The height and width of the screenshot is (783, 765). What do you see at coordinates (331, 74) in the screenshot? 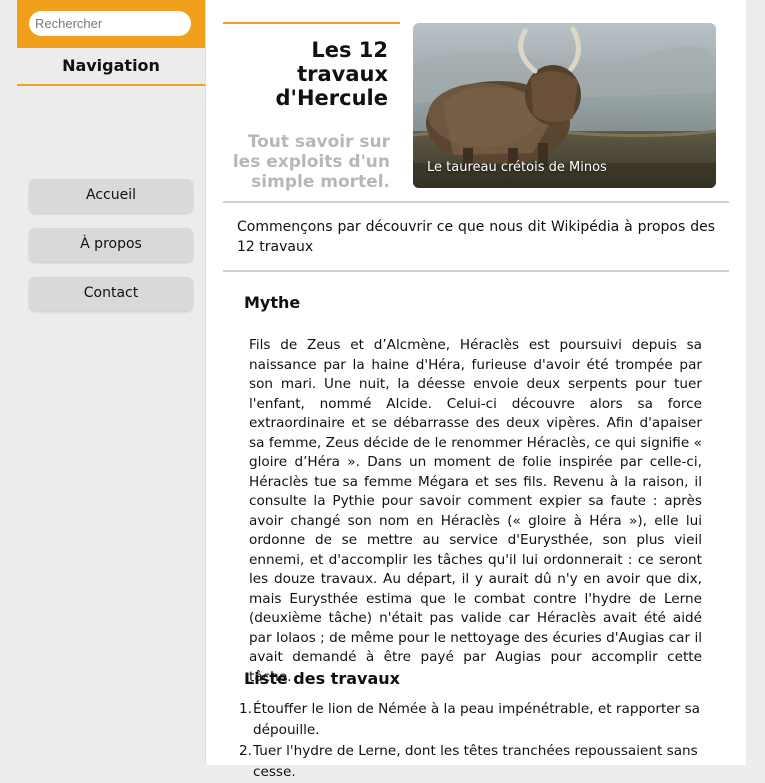
I see `page-title: Les 12 travaux d'Hercule` at bounding box center [331, 74].